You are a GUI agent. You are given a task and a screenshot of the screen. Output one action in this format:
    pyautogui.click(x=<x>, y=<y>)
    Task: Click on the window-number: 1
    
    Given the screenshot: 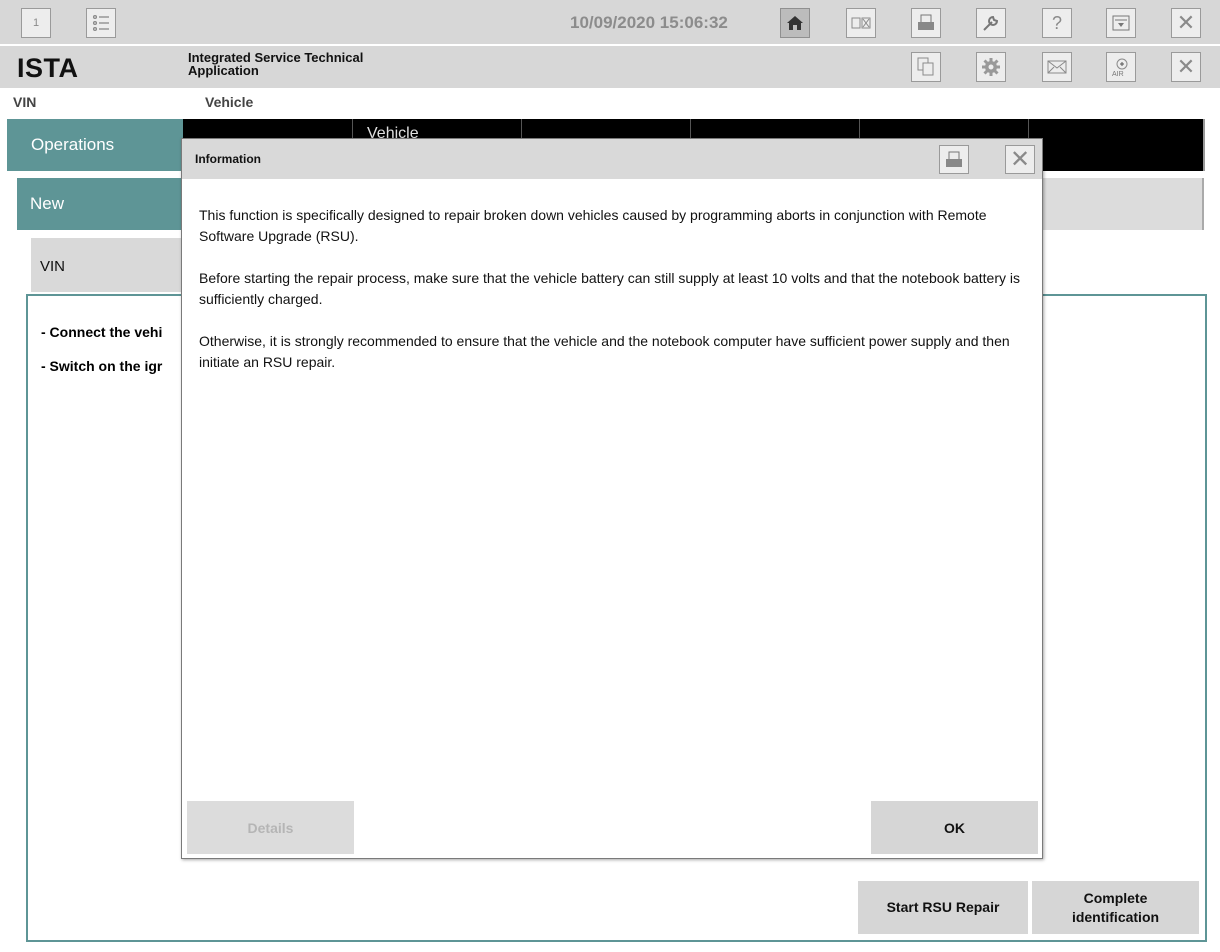 What is the action you would take?
    pyautogui.click(x=36, y=22)
    